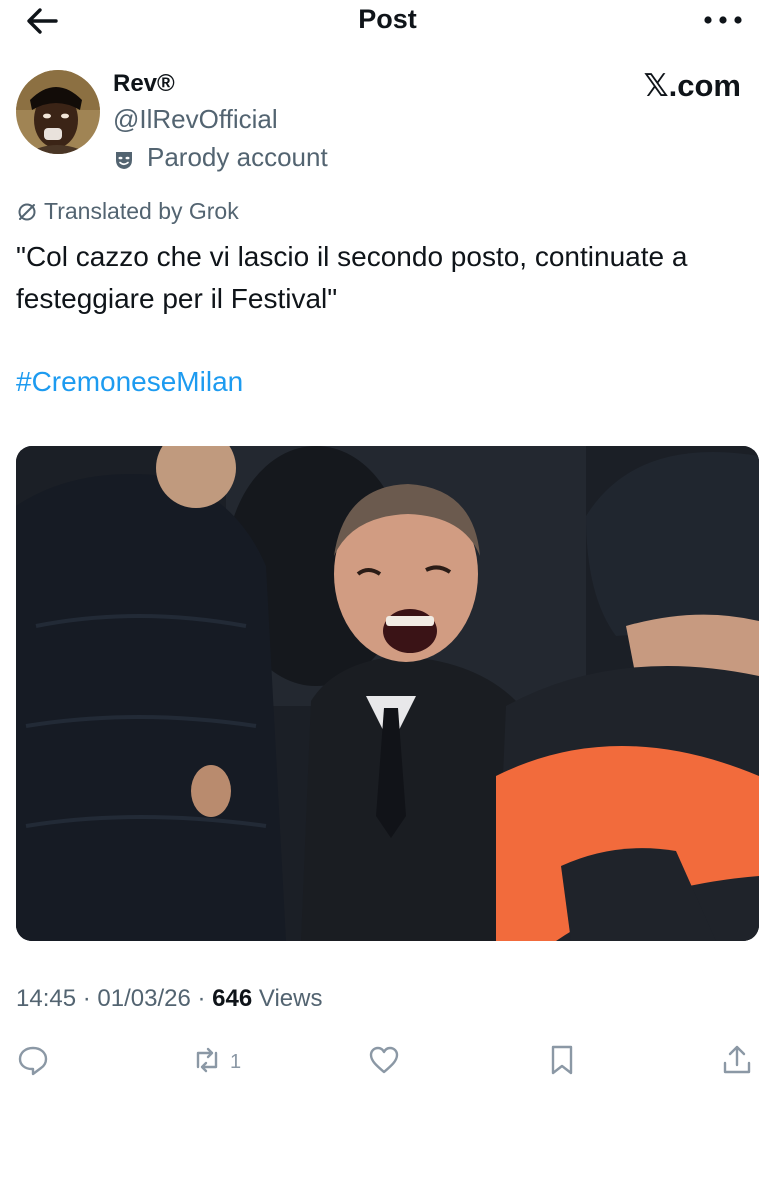 This screenshot has width=775, height=1200. What do you see at coordinates (236, 1061) in the screenshot?
I see `retweet-count: 1` at bounding box center [236, 1061].